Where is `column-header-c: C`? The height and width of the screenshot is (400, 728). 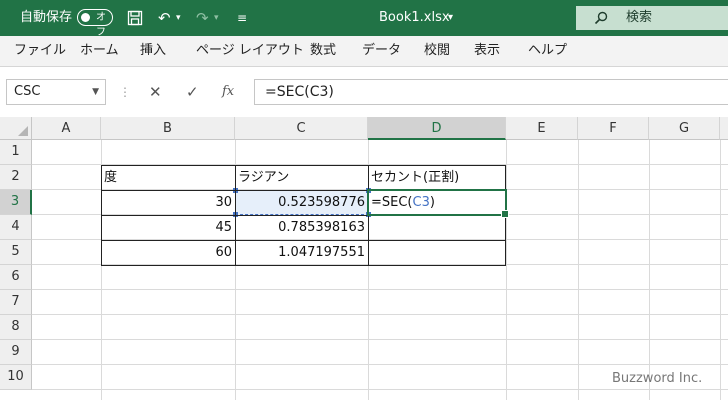 column-header-c: C is located at coordinates (301, 128).